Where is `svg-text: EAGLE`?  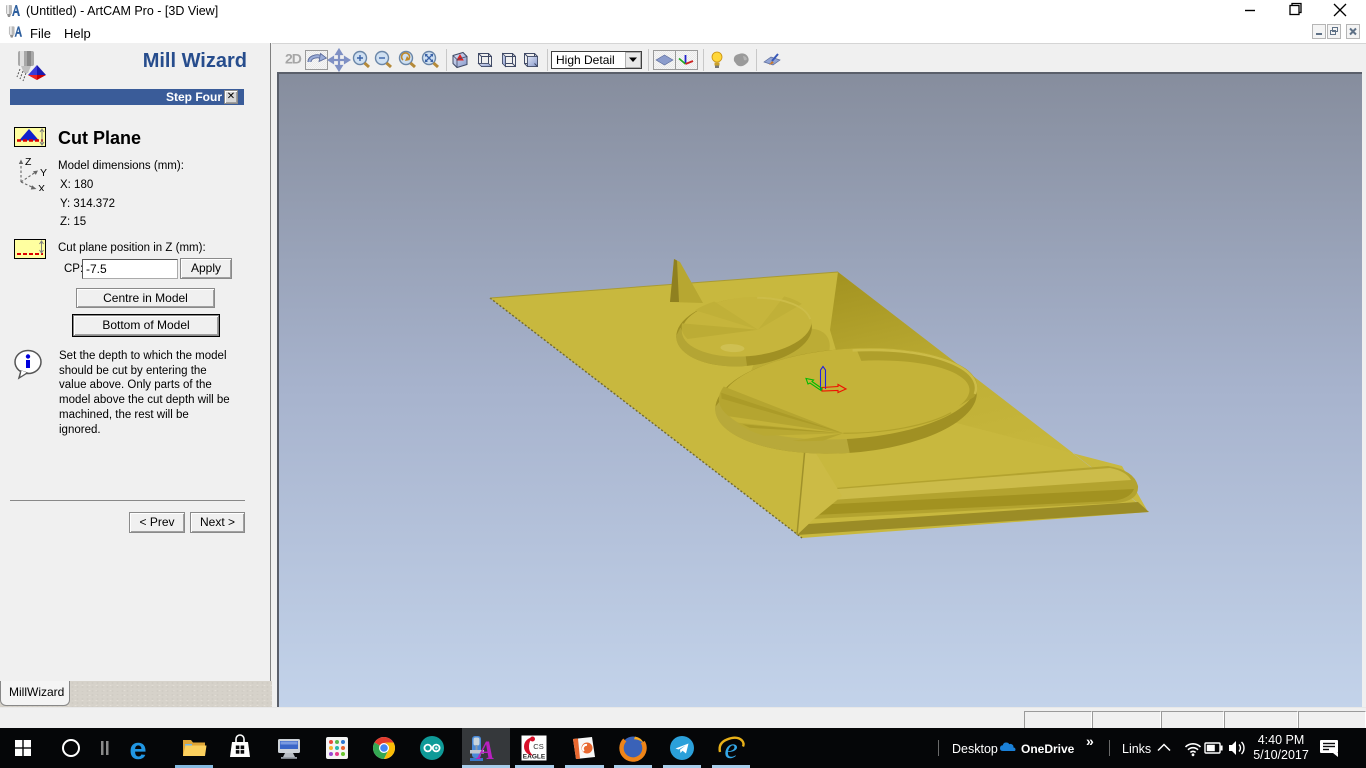 svg-text: EAGLE is located at coordinates (534, 757).